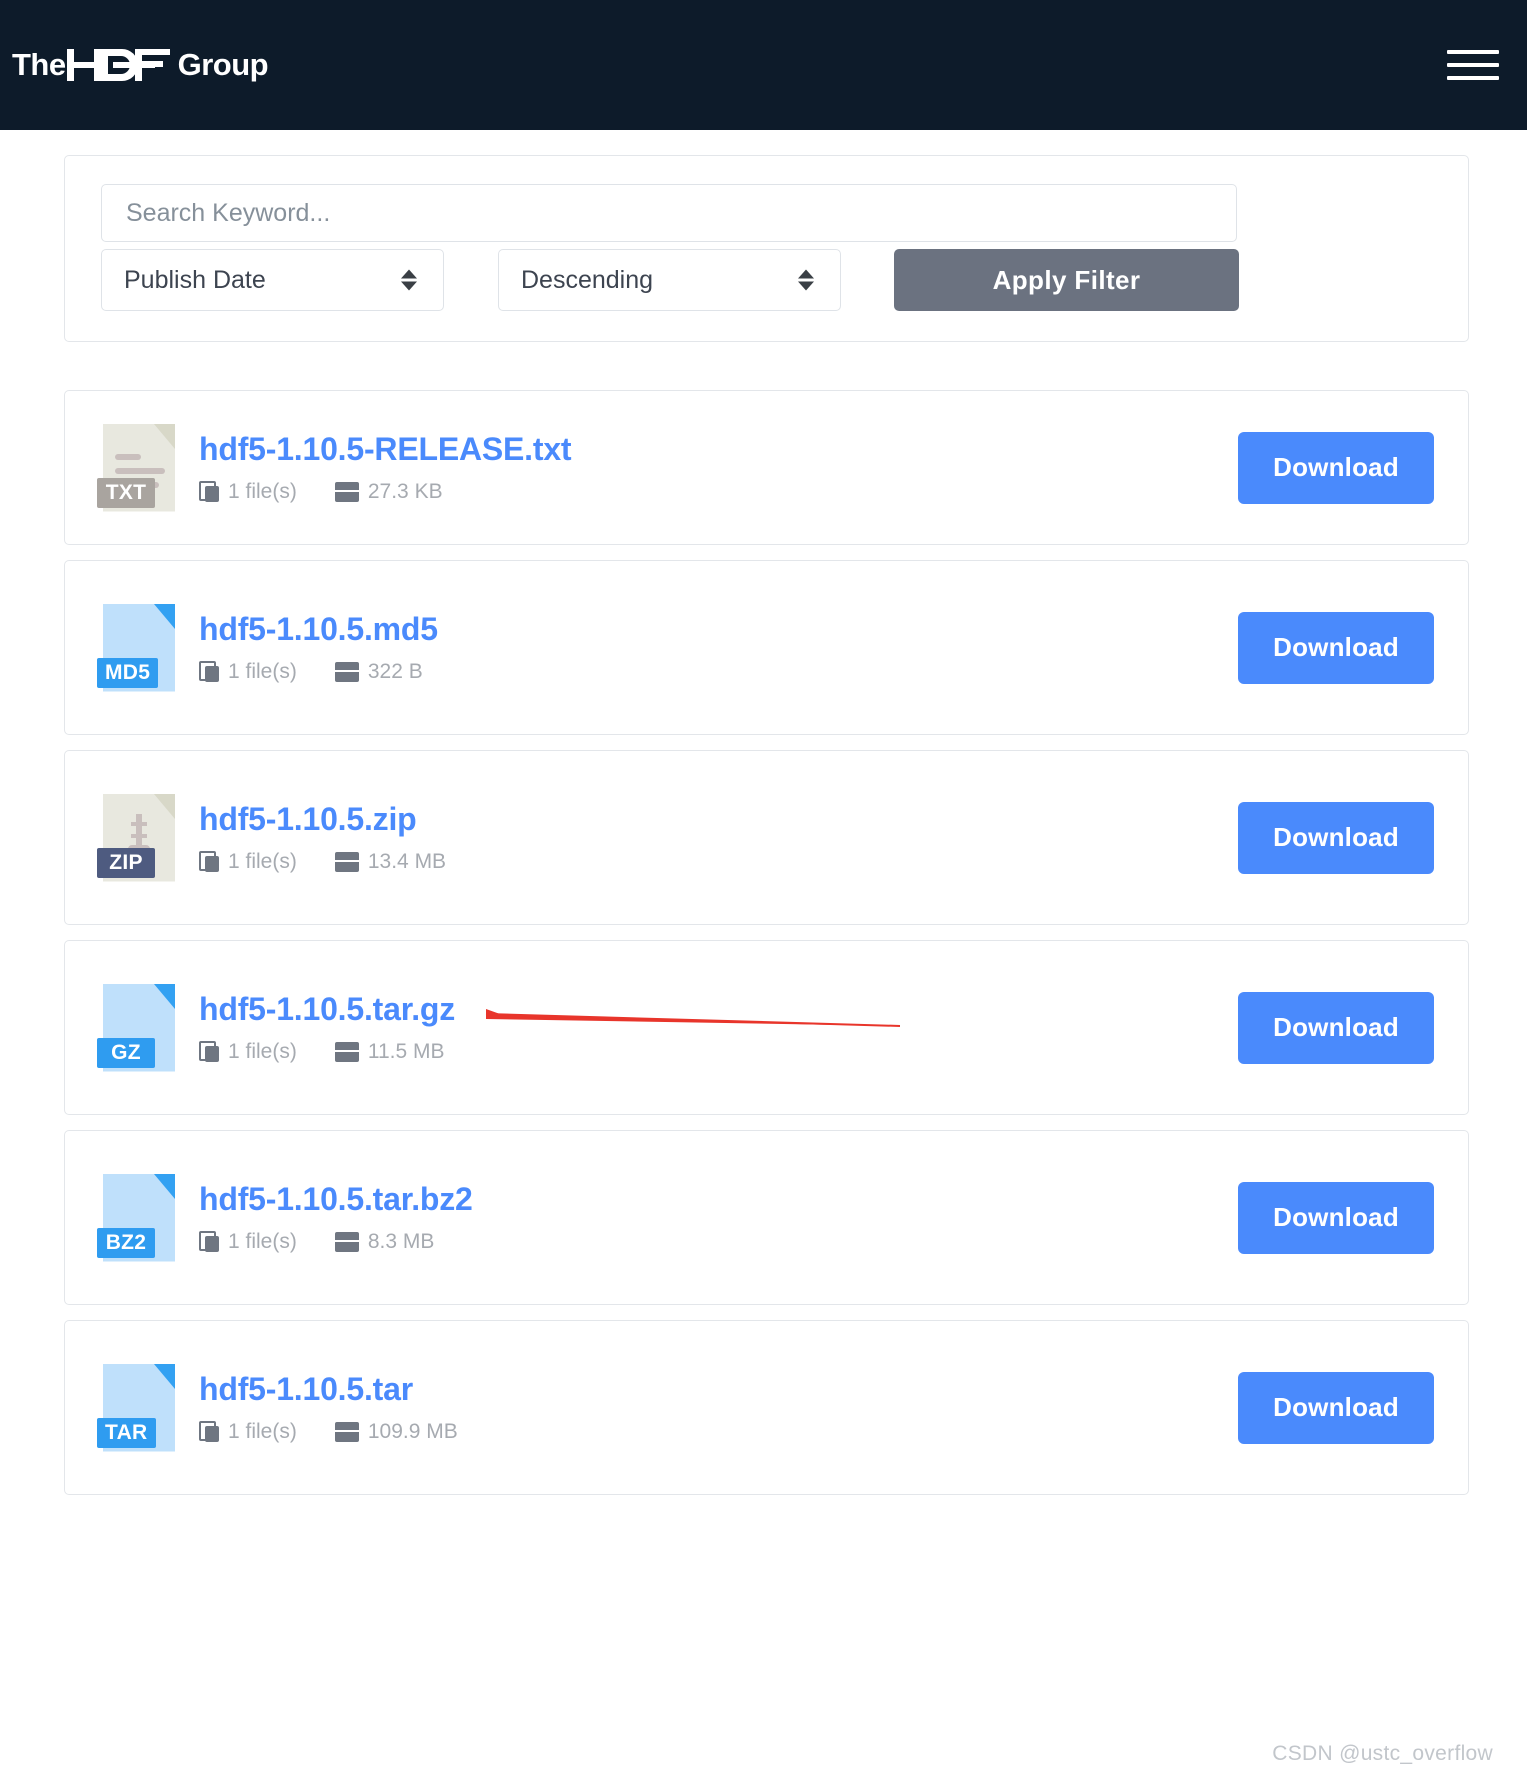 The height and width of the screenshot is (1788, 1527). Describe the element at coordinates (126, 1242) in the screenshot. I see `file-type-badge: BZ2` at that location.